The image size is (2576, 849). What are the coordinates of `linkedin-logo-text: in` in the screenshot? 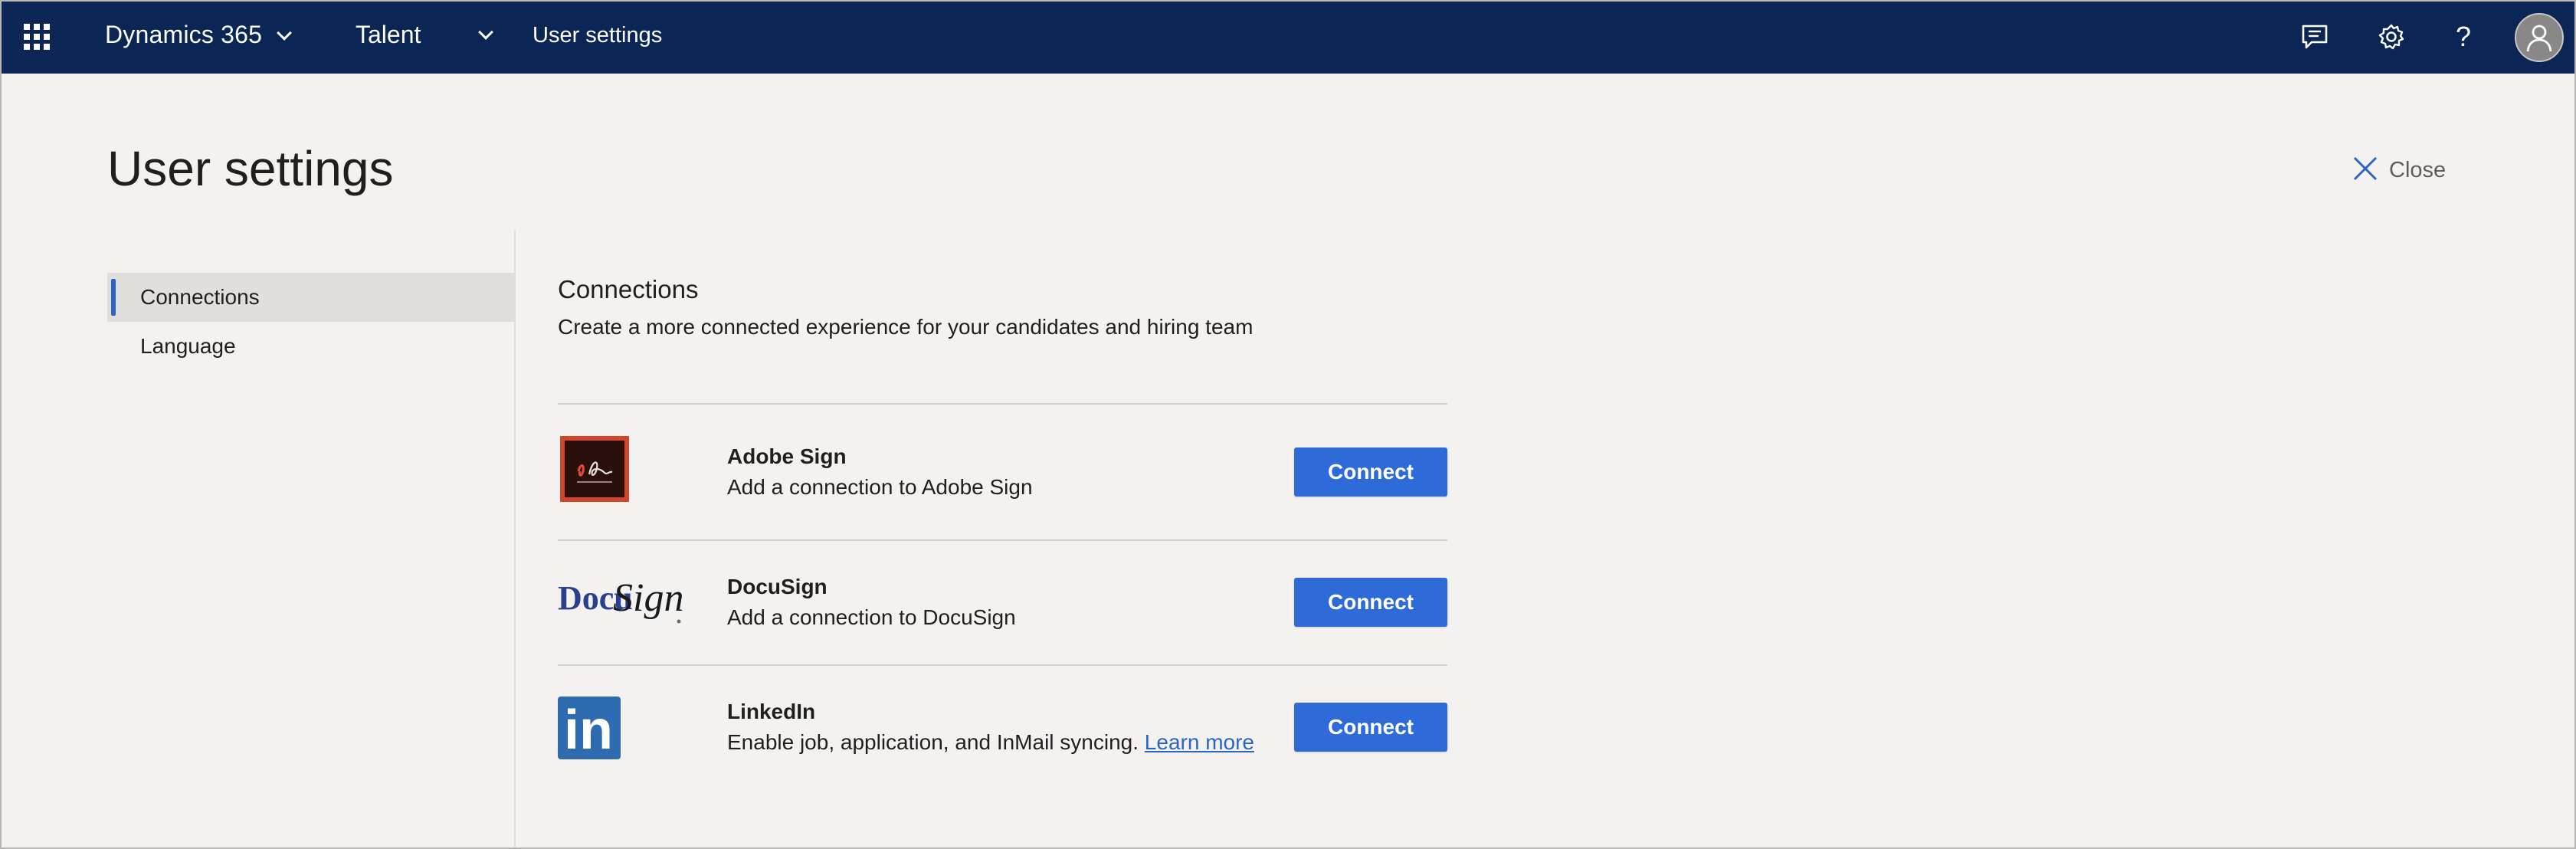 It's located at (588, 729).